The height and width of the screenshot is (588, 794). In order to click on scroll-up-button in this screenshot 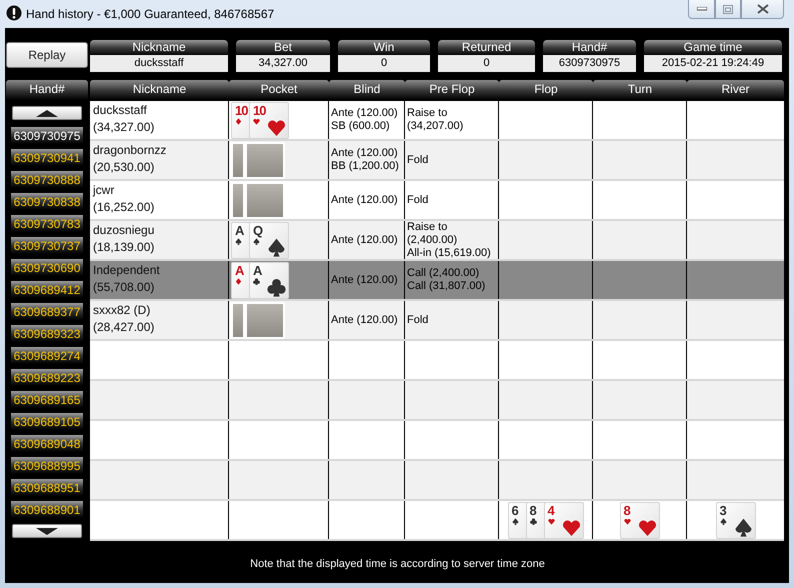, I will do `click(47, 113)`.